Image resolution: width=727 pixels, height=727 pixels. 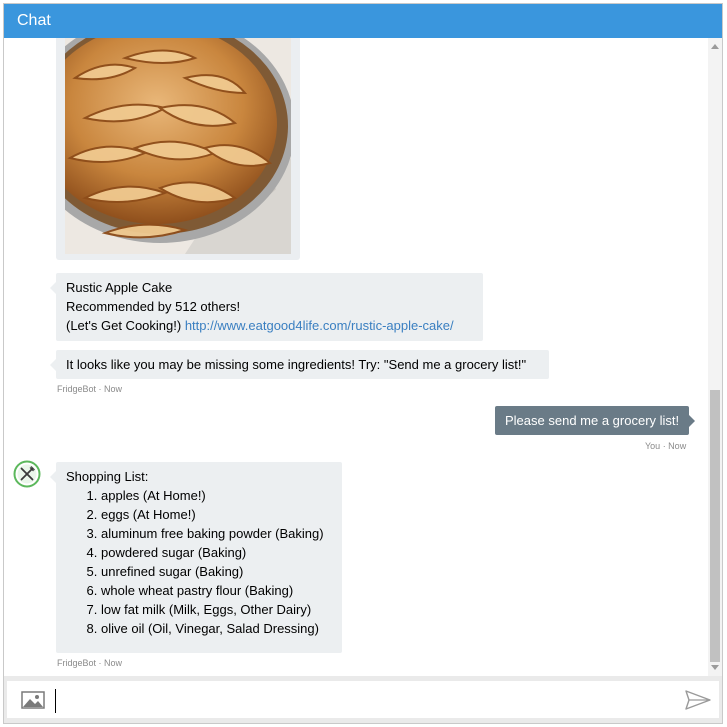 What do you see at coordinates (33, 700) in the screenshot?
I see `image-icon` at bounding box center [33, 700].